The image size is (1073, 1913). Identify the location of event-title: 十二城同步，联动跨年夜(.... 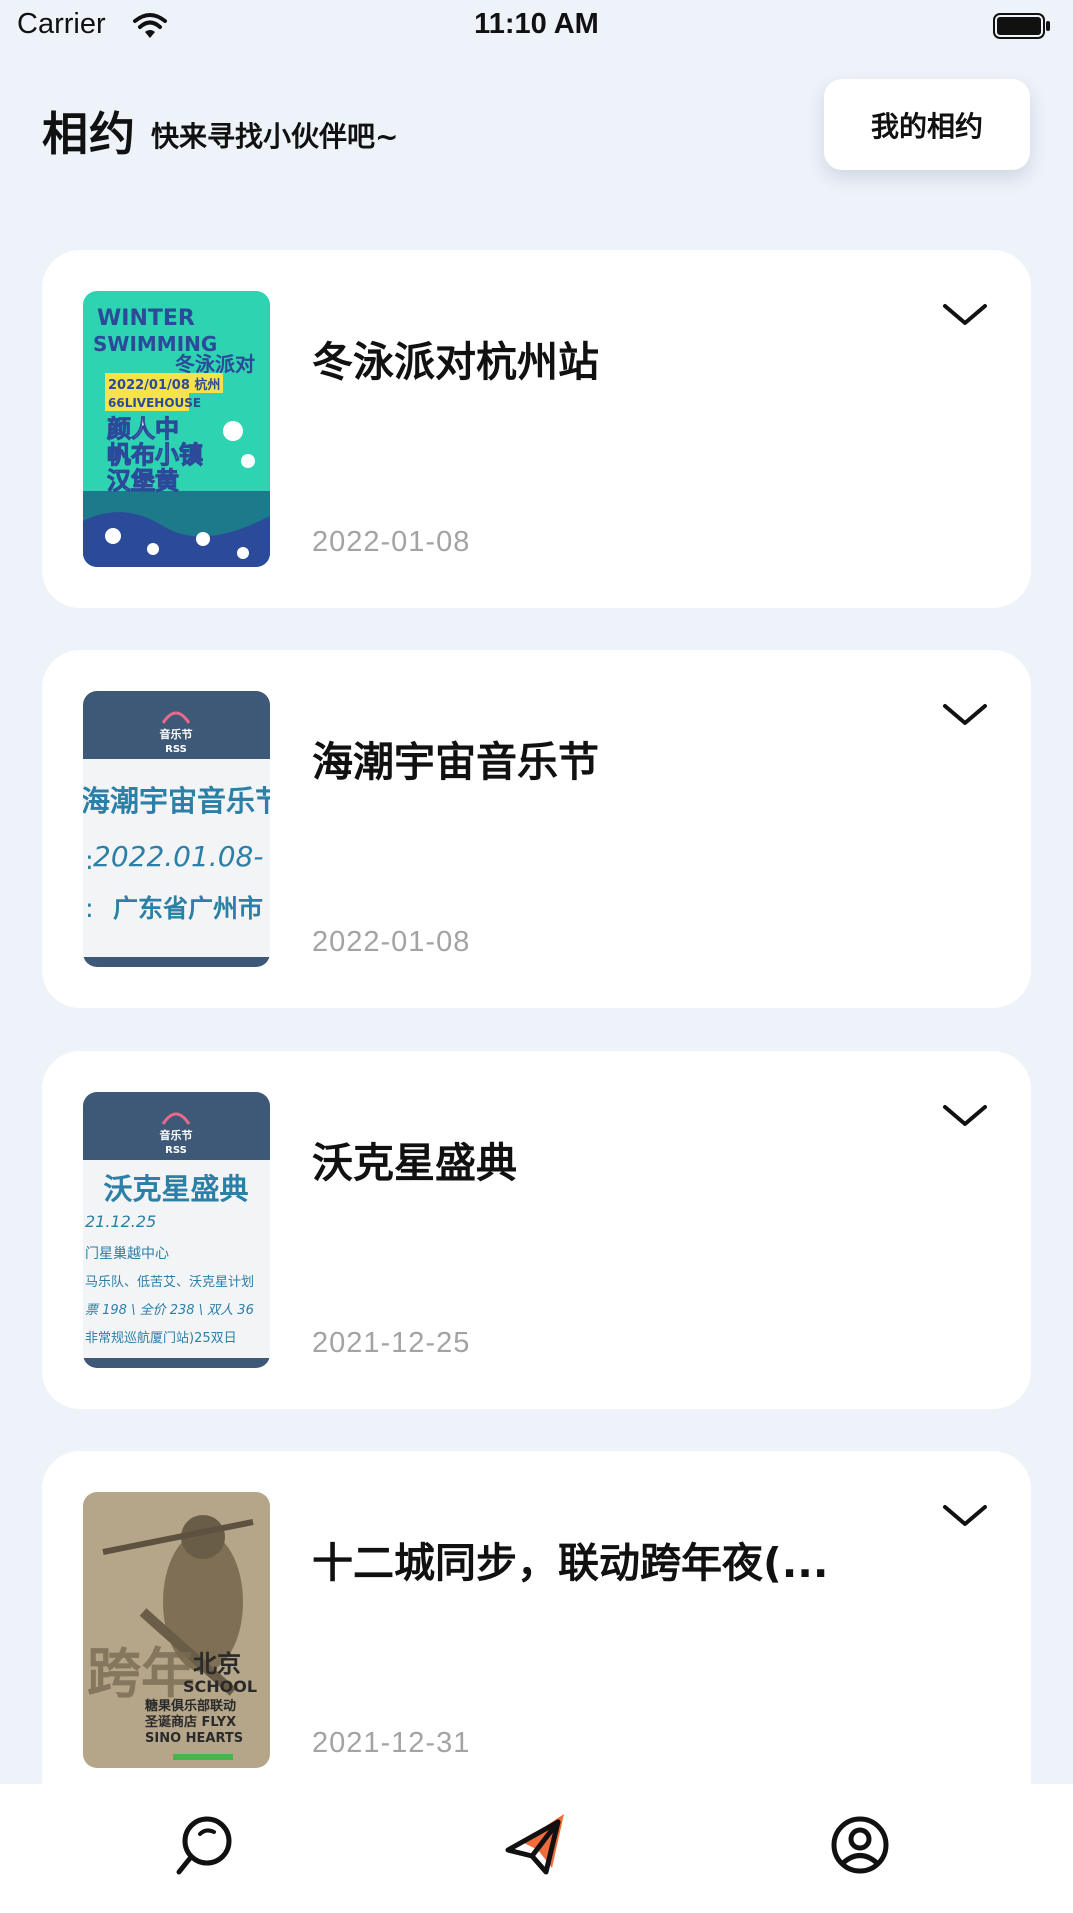
(570, 1563).